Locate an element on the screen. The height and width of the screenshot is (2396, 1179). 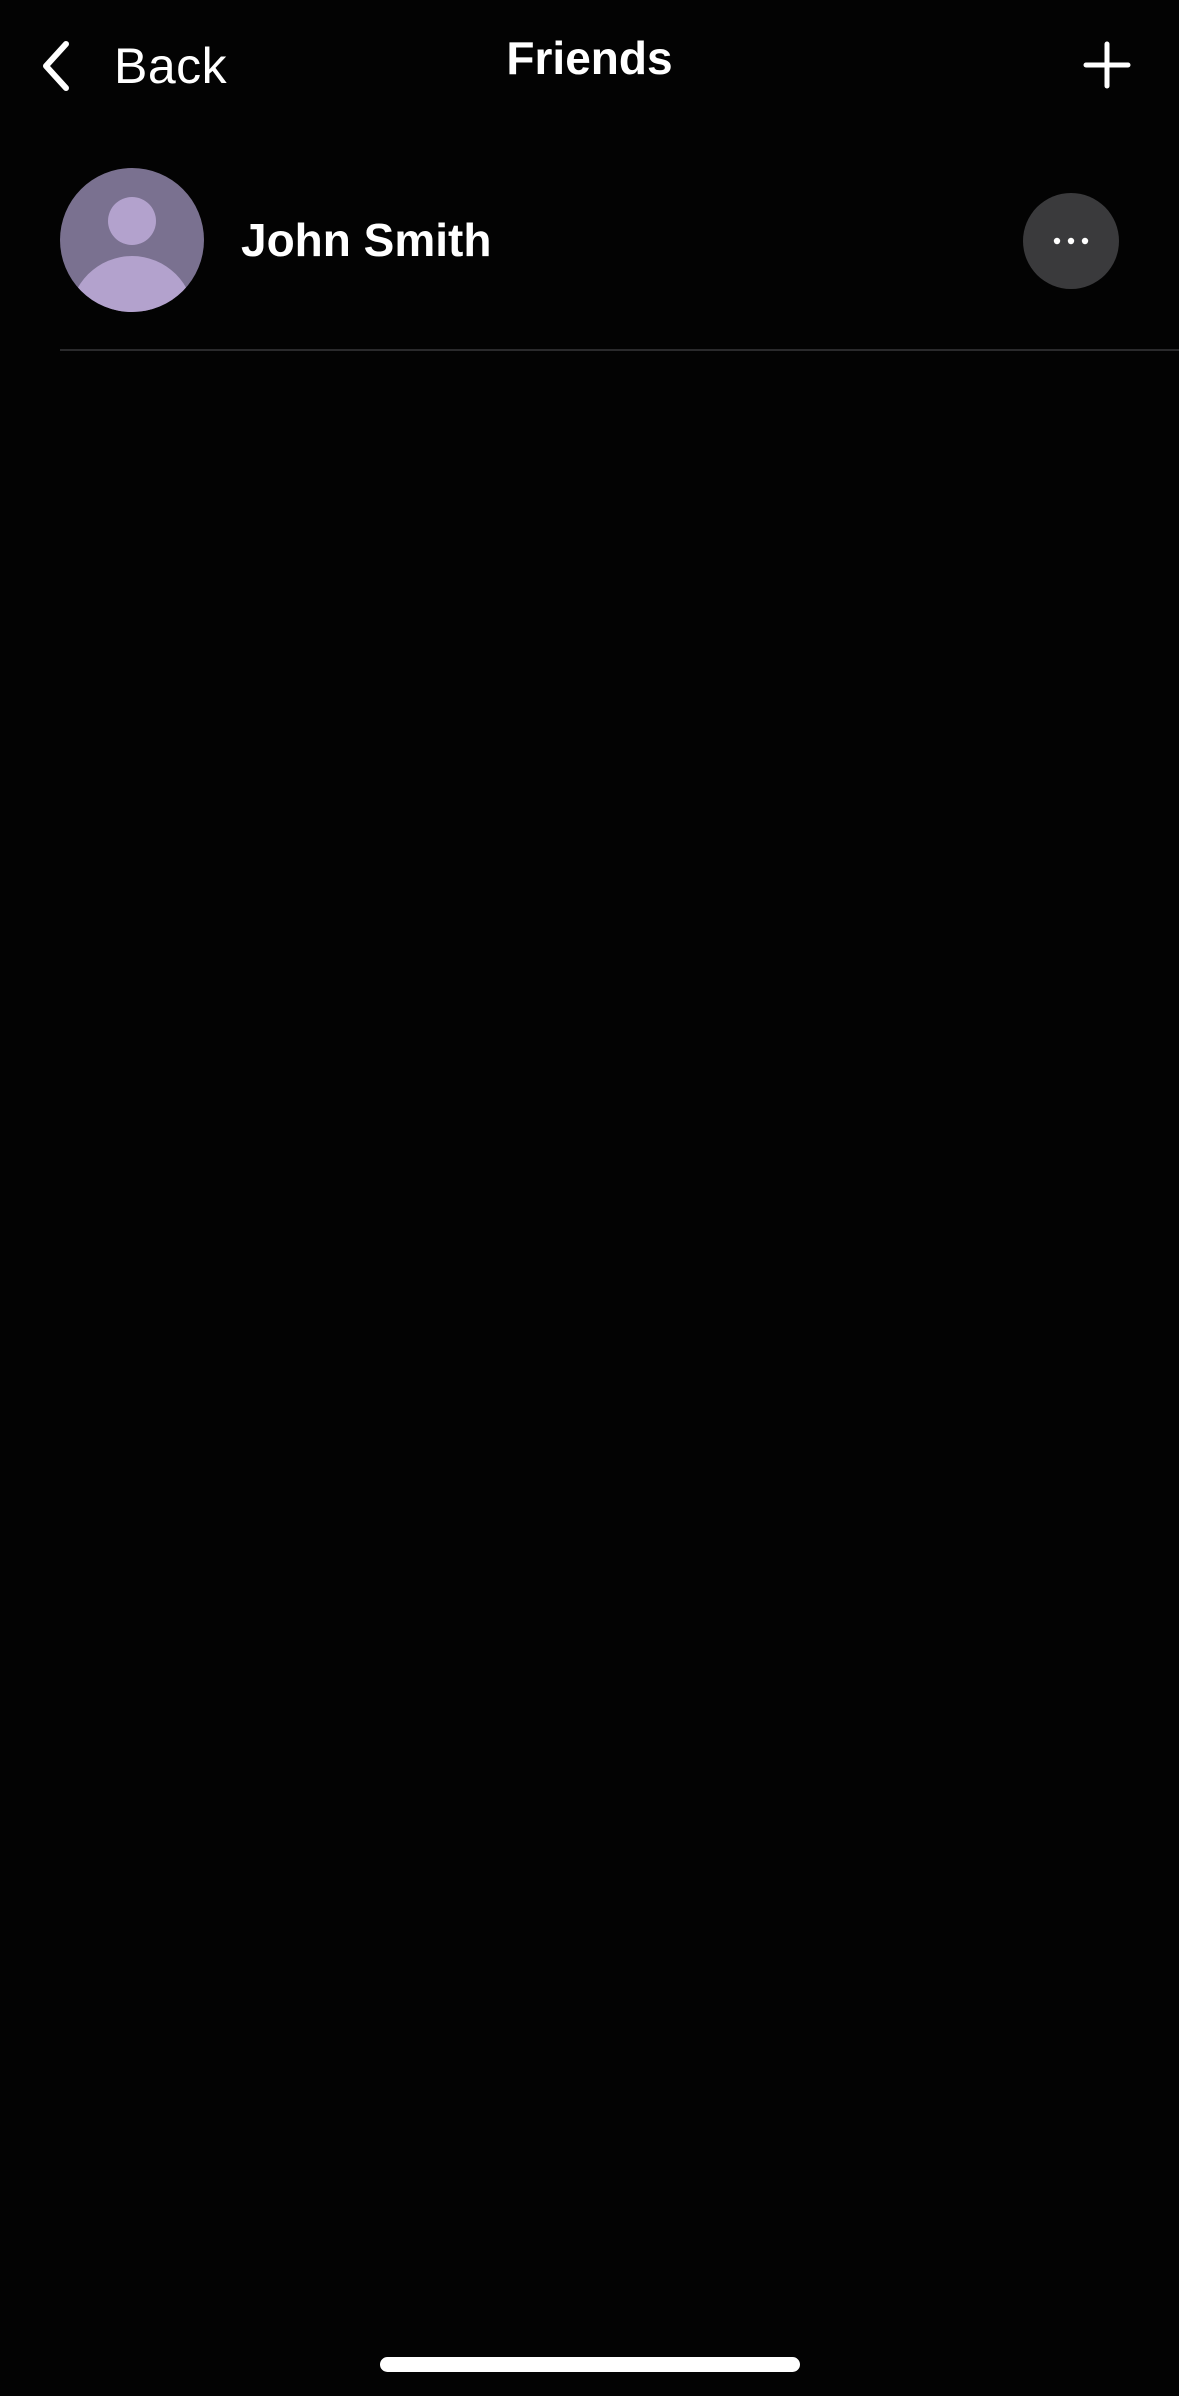
plus-icon is located at coordinates (1107, 65).